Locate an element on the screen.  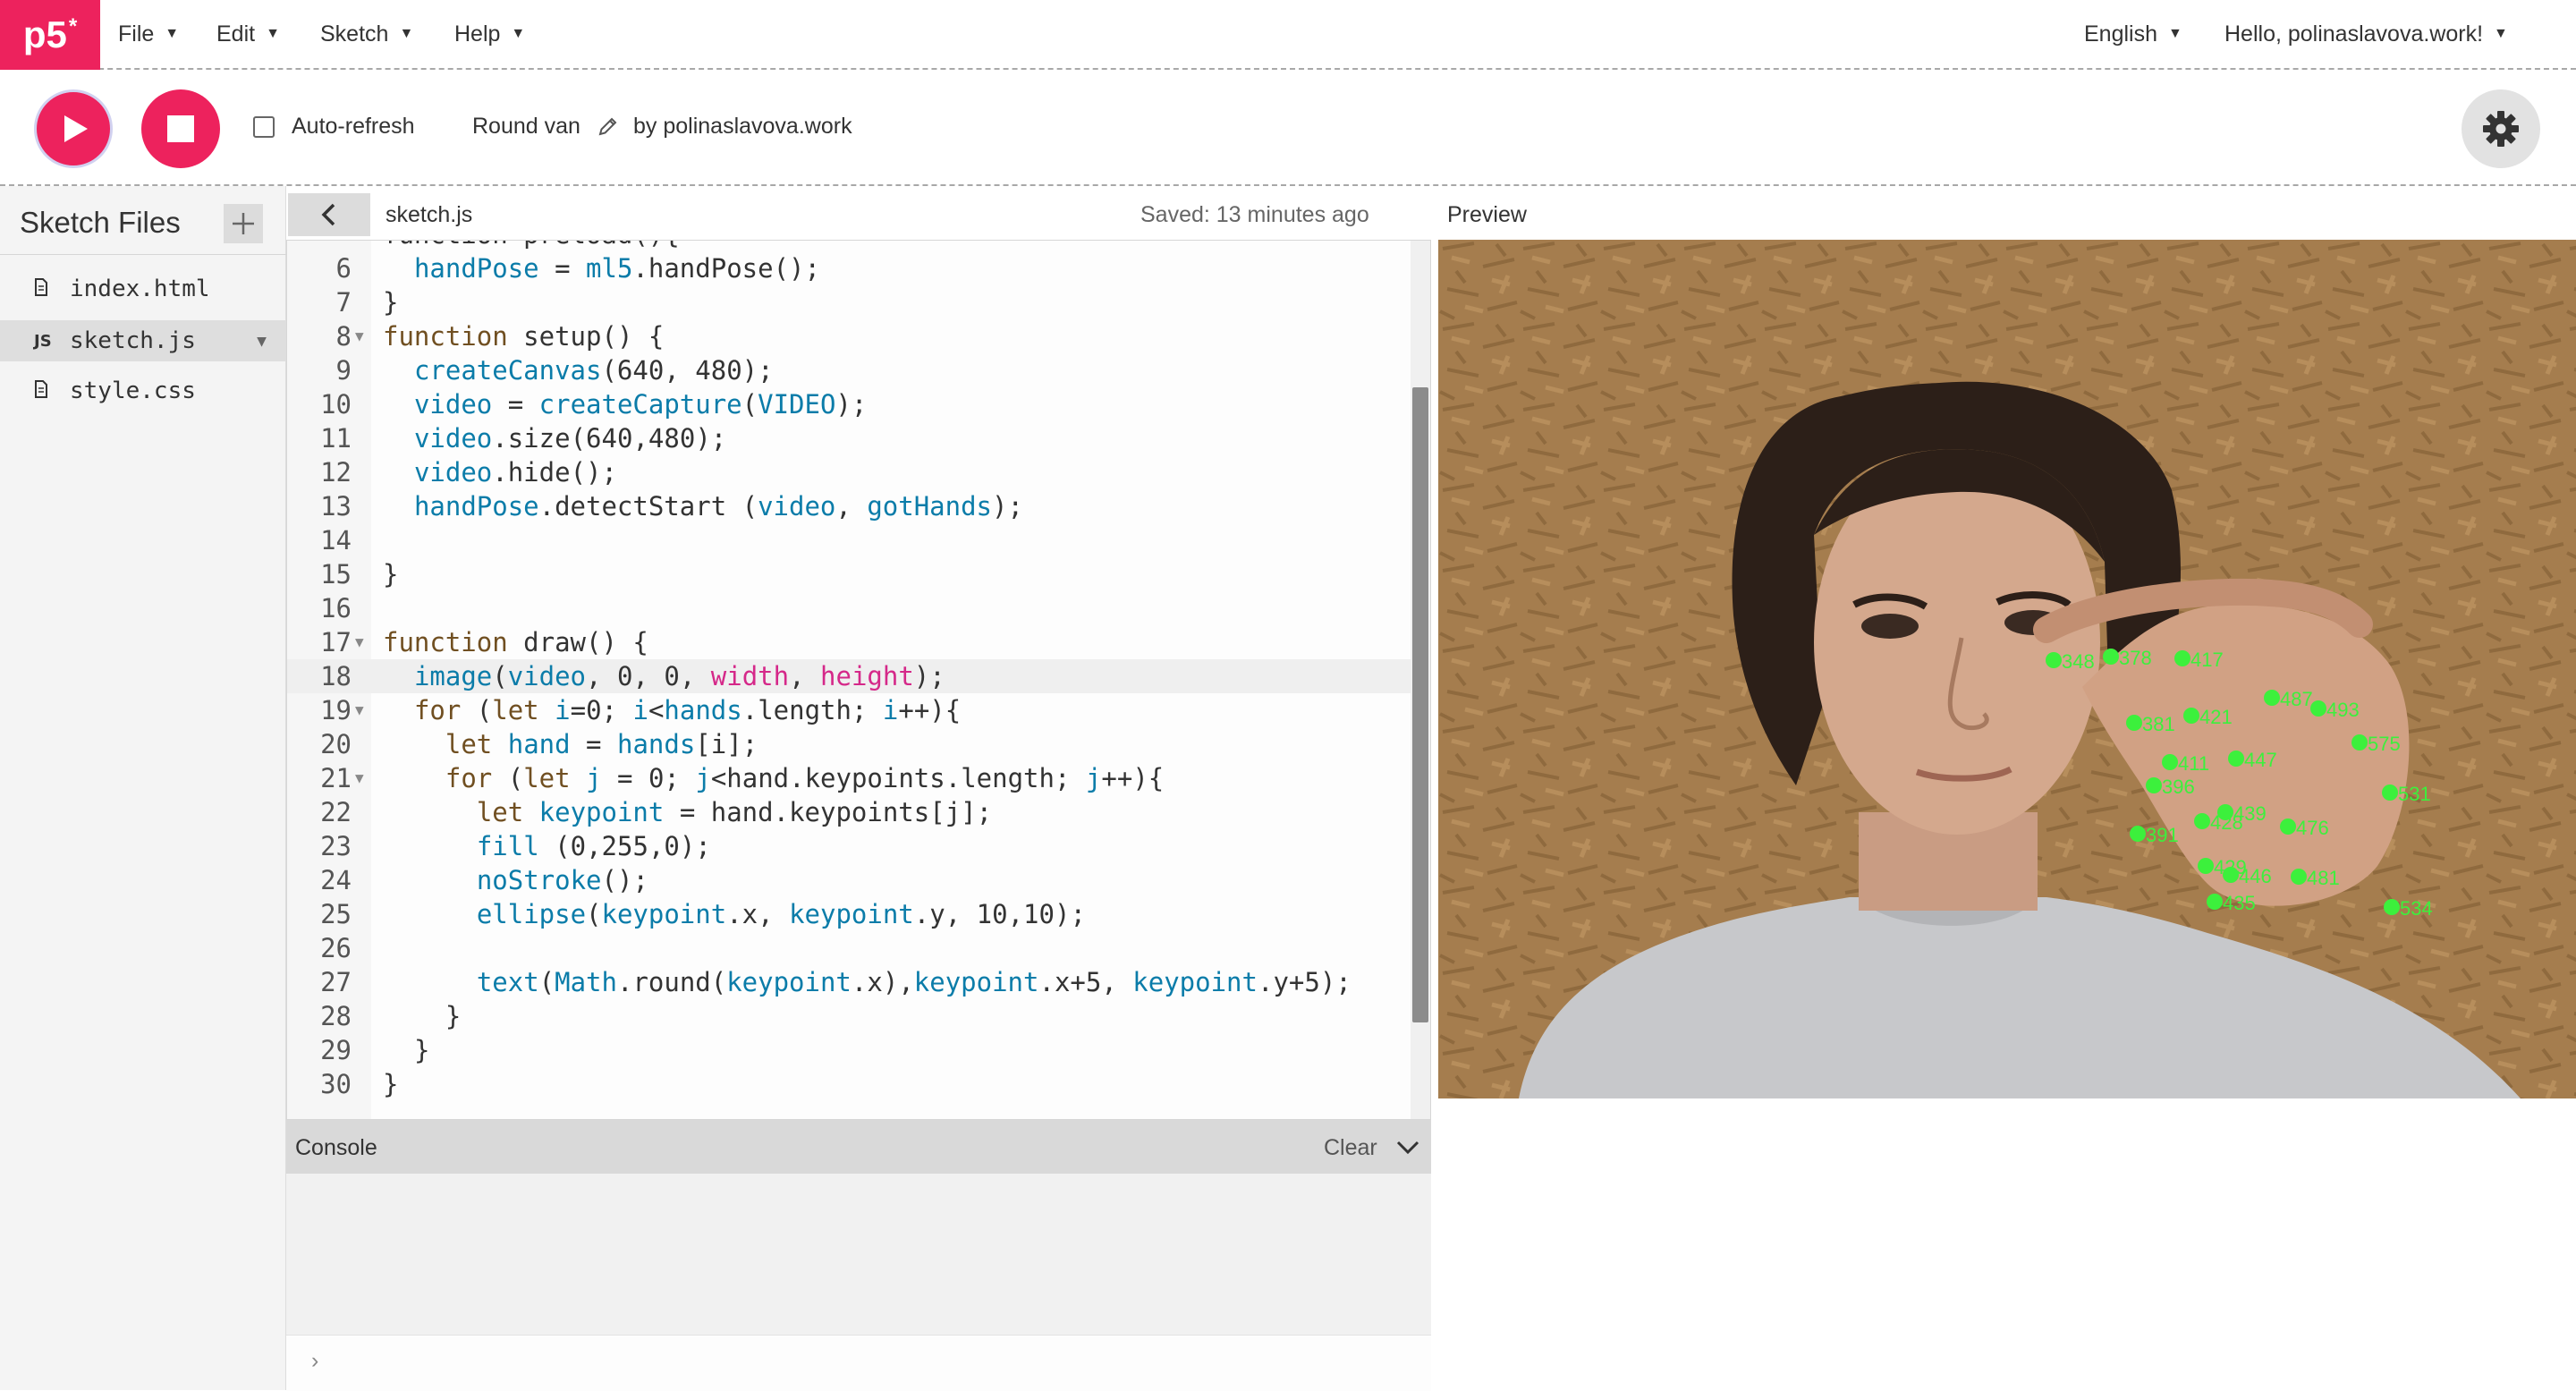
file-item-index-html: index.html is located at coordinates (143, 289).